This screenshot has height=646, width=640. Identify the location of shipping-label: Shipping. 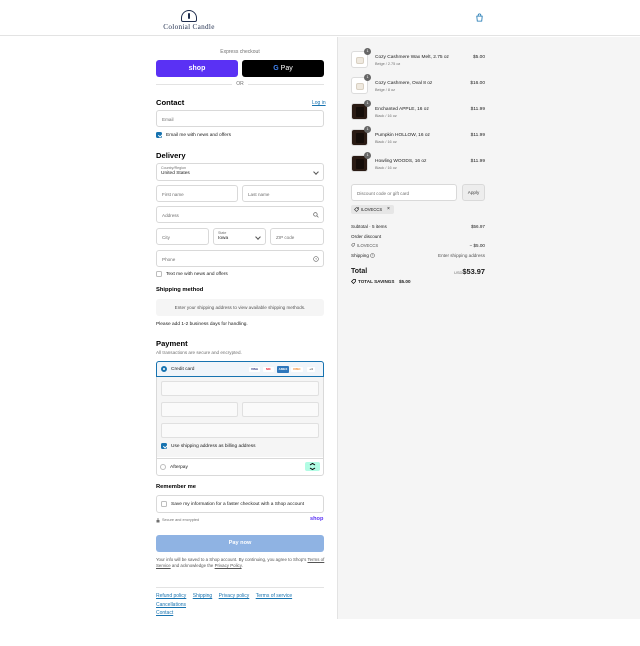
(360, 255).